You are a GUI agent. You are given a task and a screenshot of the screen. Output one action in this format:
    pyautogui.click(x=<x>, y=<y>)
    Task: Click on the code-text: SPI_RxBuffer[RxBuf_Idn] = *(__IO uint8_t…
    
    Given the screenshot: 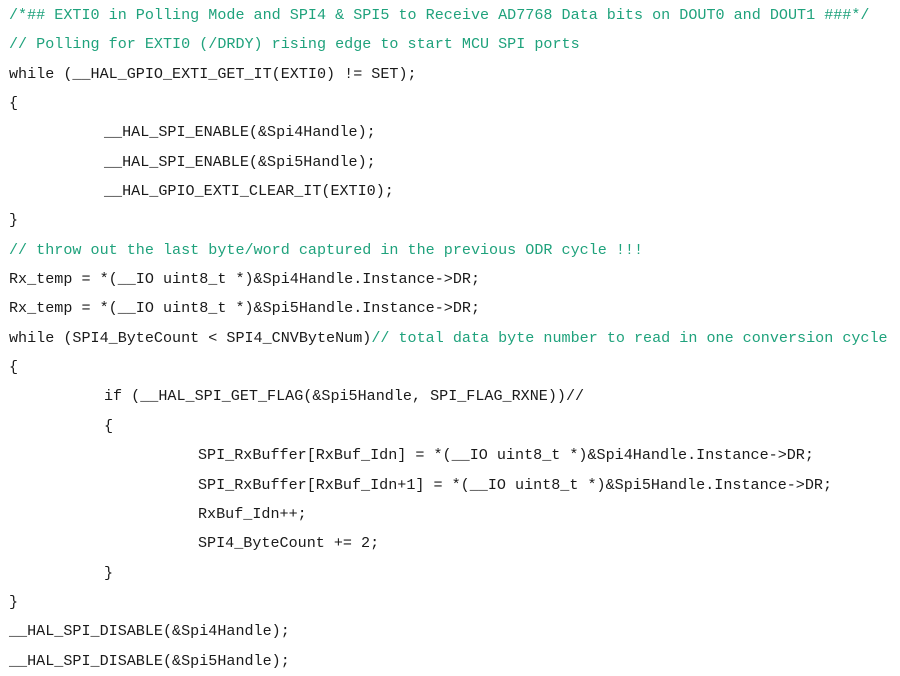 What is the action you would take?
    pyautogui.click(x=506, y=455)
    